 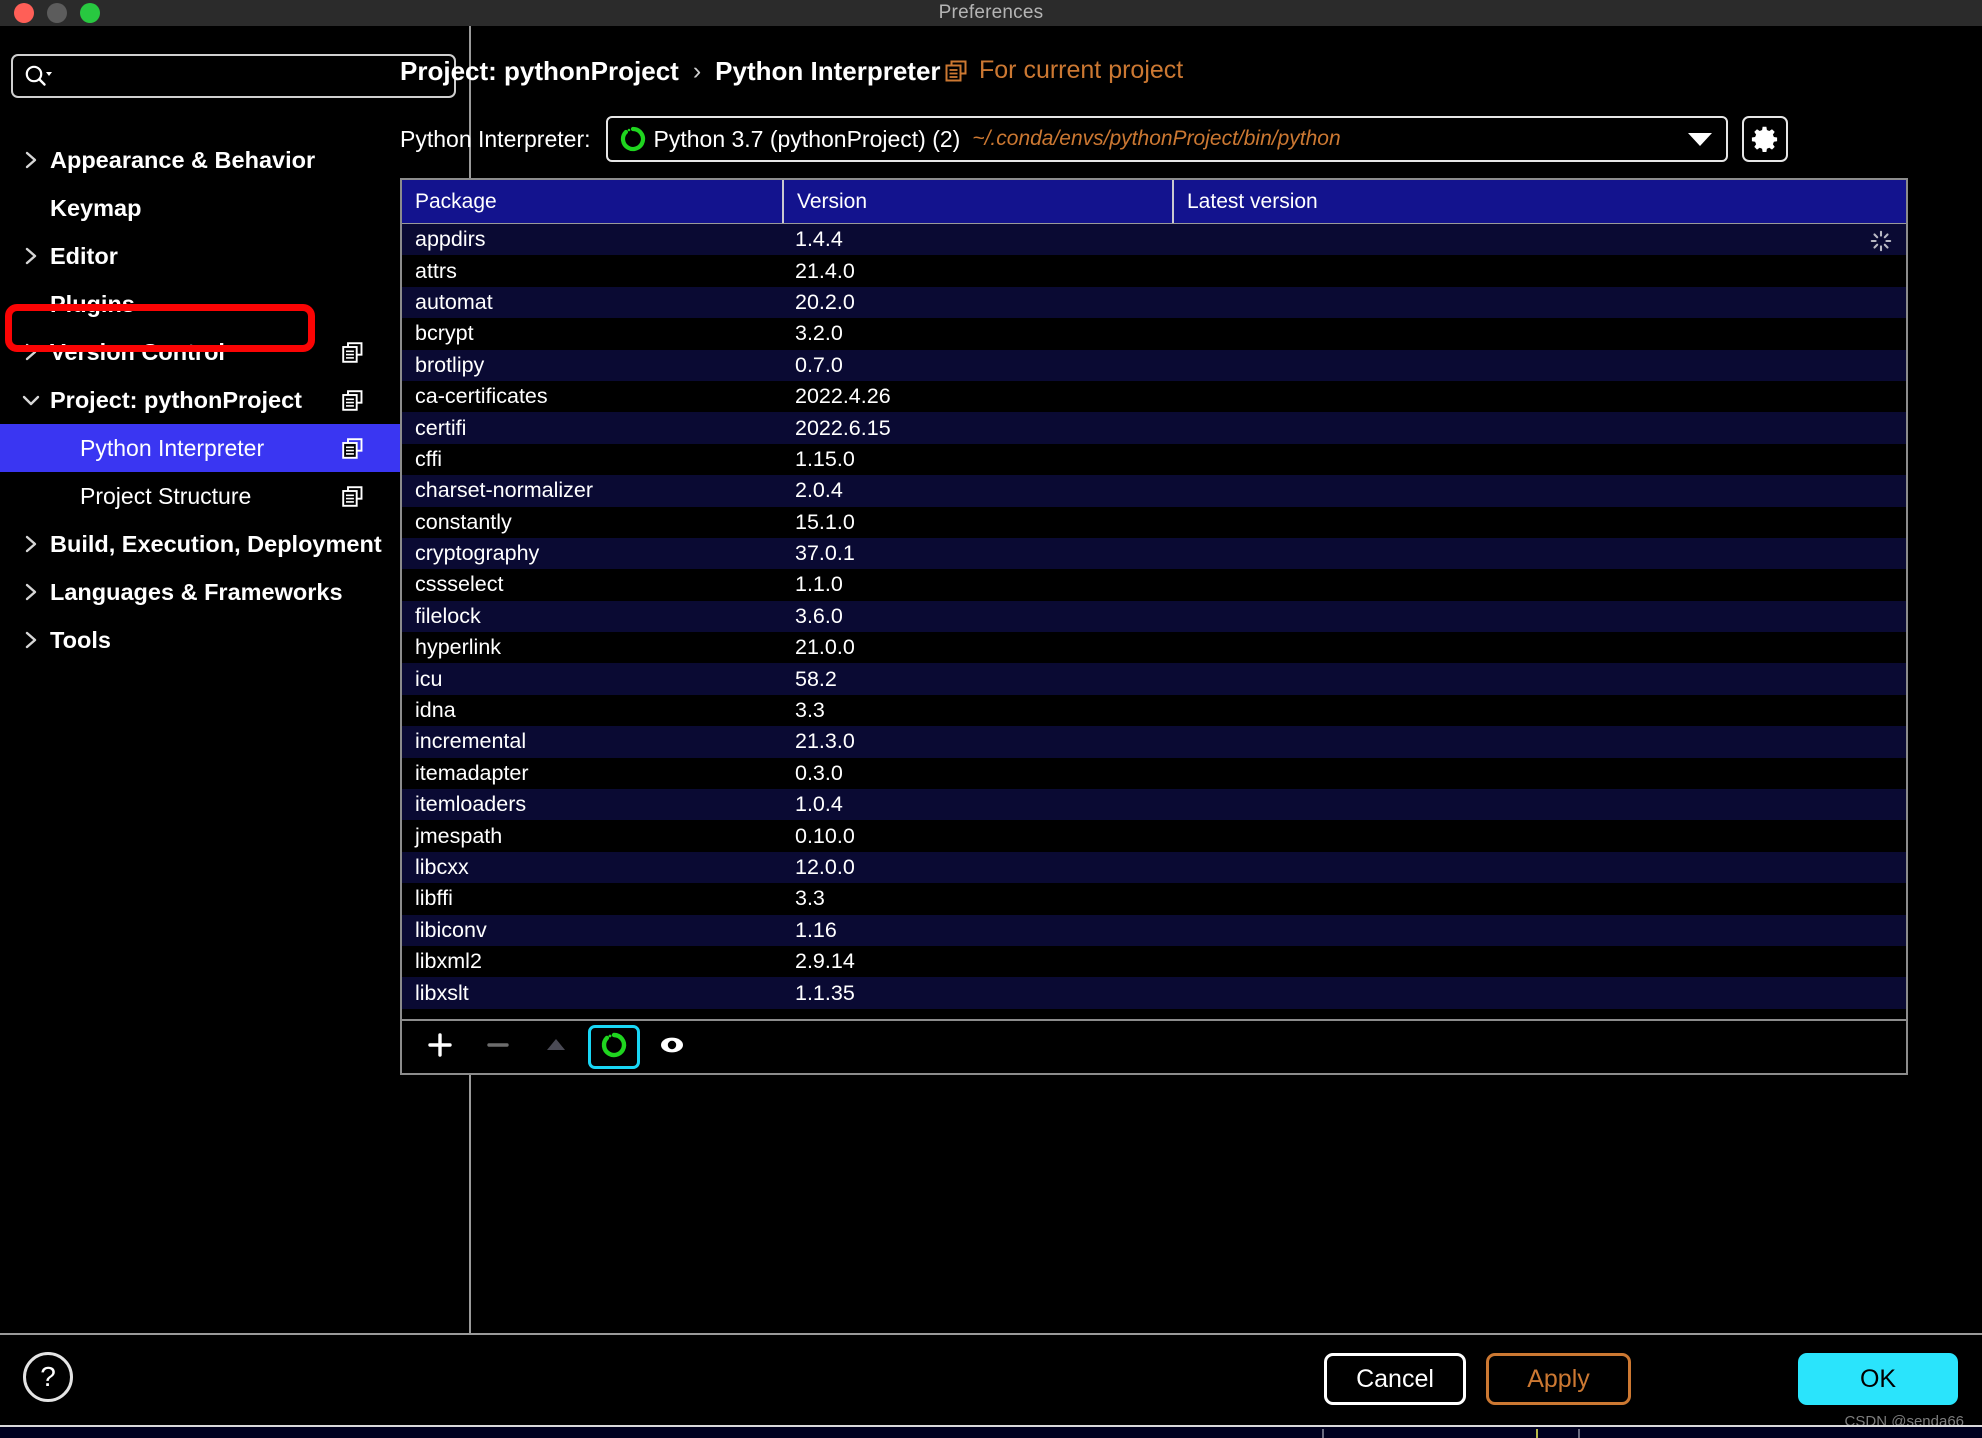 What do you see at coordinates (825, 867) in the screenshot?
I see `cell-version: 12.0.0` at bounding box center [825, 867].